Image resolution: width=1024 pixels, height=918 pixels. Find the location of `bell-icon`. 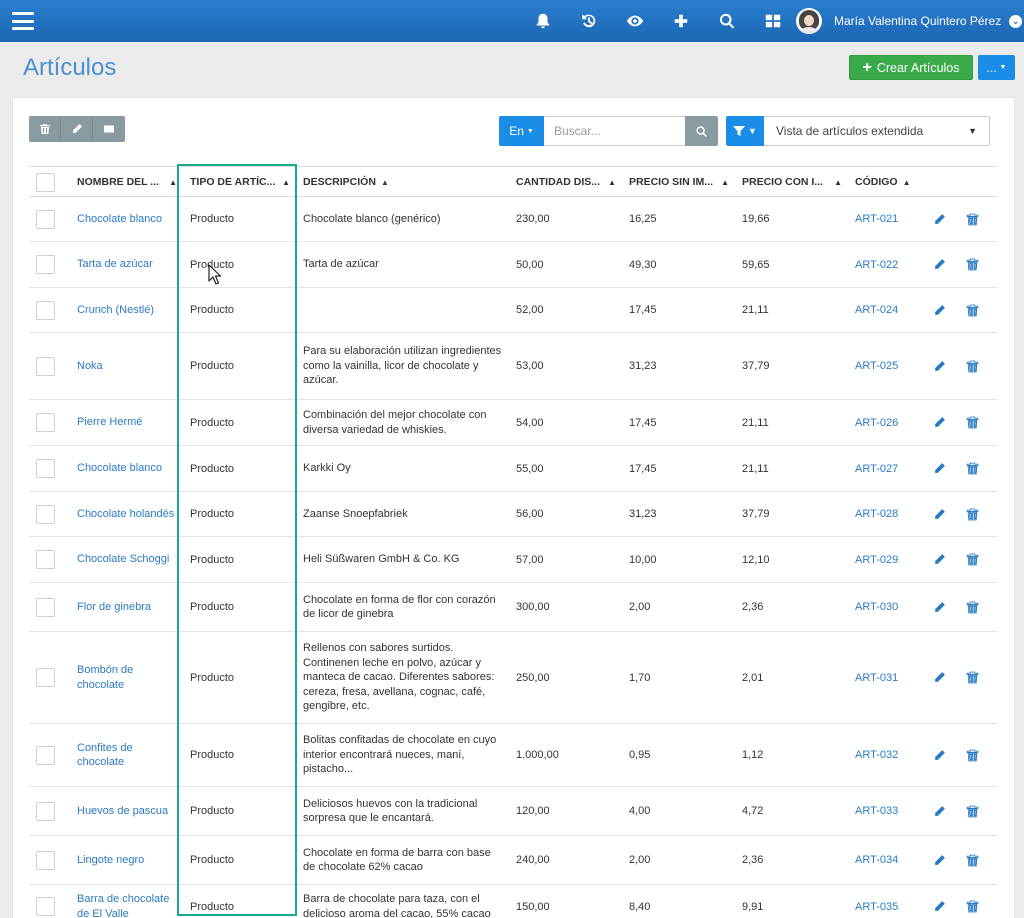

bell-icon is located at coordinates (543, 21).